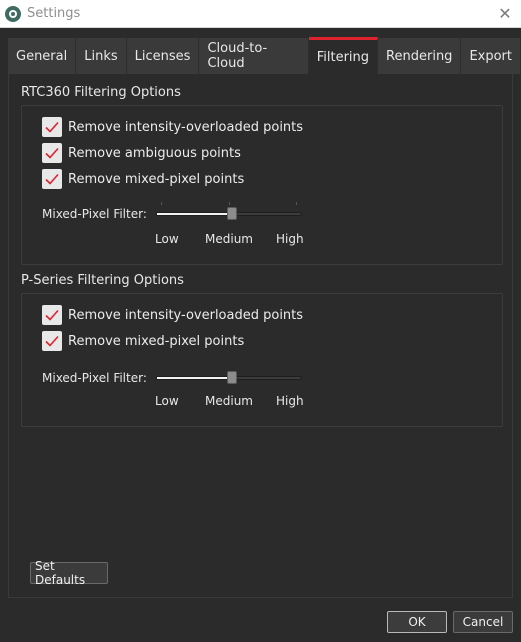 The height and width of the screenshot is (642, 521). I want to click on pseries-option-mixed-pixel: Remove mixed-pixel points, so click(143, 341).